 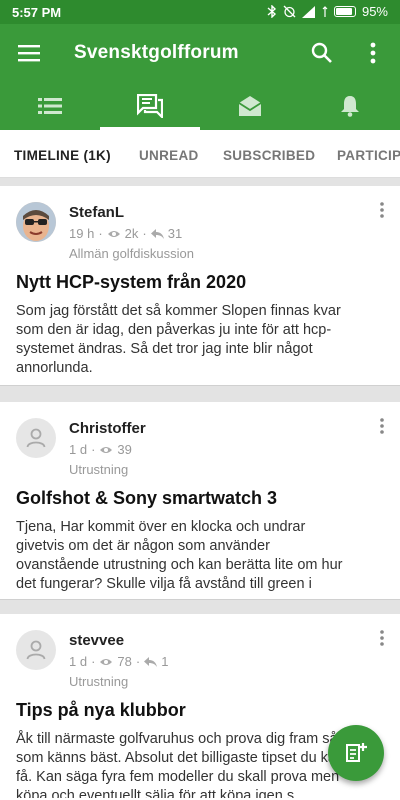 I want to click on battery-level, so click(x=343, y=11).